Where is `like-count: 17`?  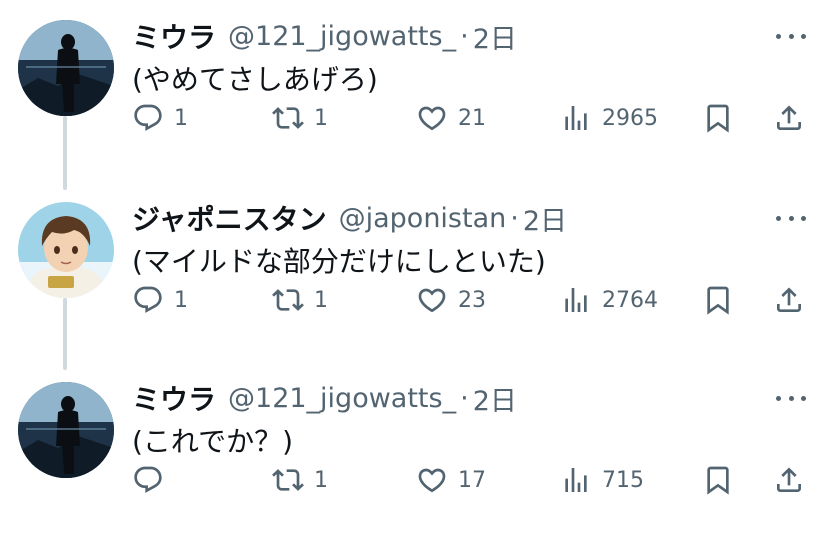
like-count: 17 is located at coordinates (472, 480).